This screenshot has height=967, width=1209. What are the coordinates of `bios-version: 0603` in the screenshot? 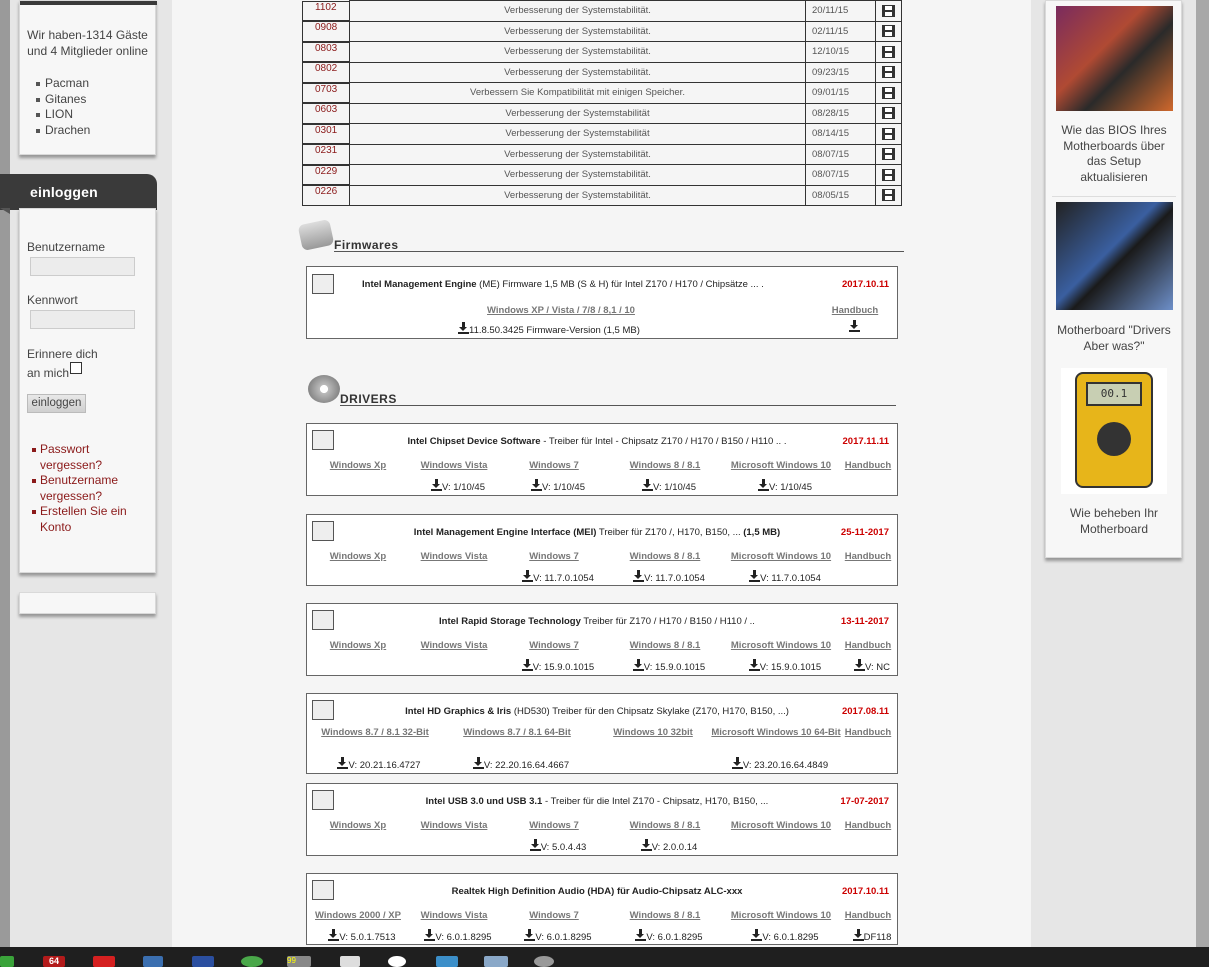 It's located at (326, 113).